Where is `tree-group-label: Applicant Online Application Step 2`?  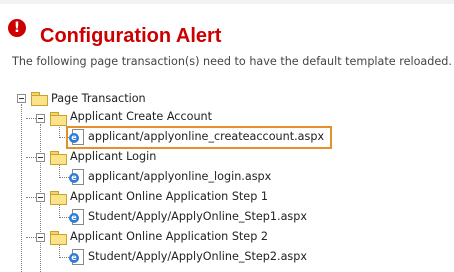
tree-group-label: Applicant Online Application Step 2 is located at coordinates (169, 237).